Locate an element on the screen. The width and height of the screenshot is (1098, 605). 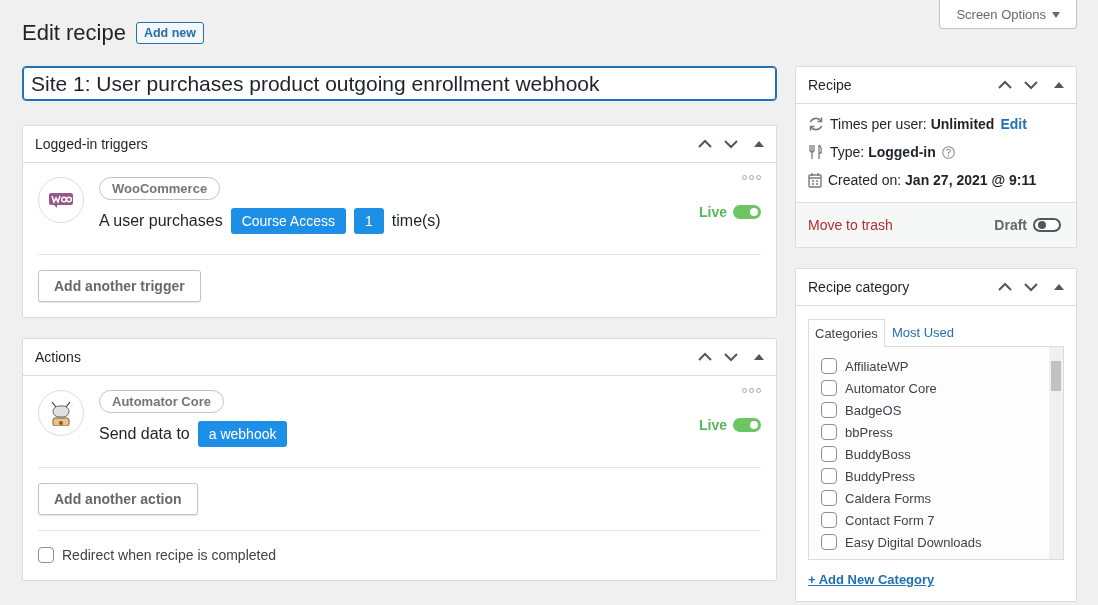
tab: Most Used is located at coordinates (922, 332).